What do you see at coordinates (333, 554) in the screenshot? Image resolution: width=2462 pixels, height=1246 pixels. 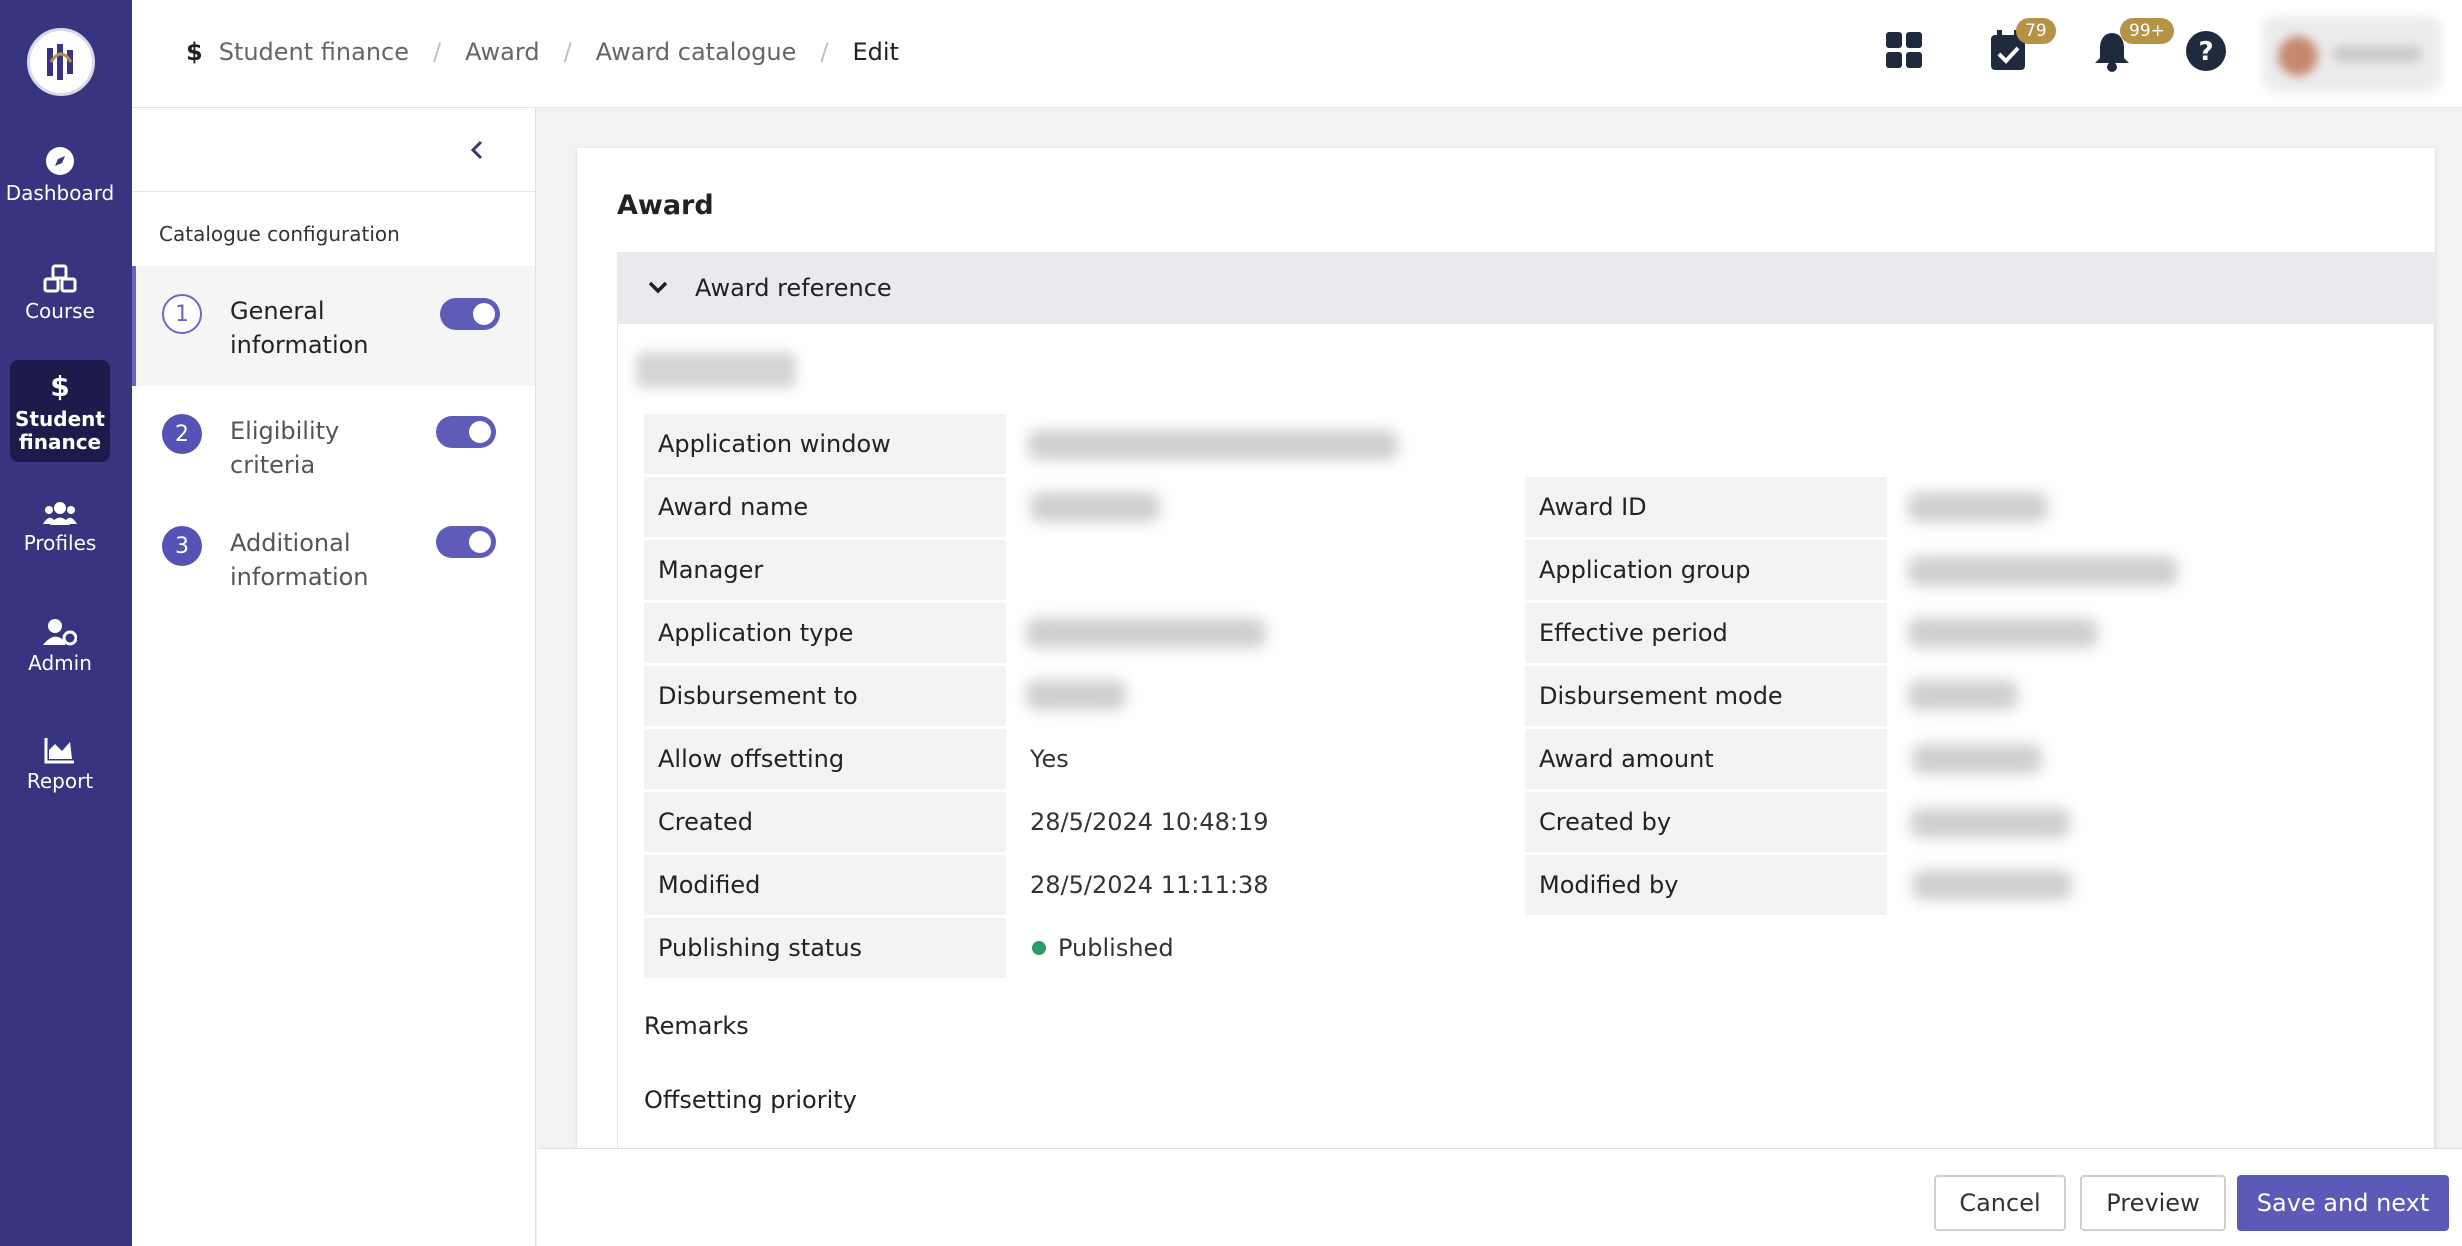 I see `step-additional-information: 3 Additional information` at bounding box center [333, 554].